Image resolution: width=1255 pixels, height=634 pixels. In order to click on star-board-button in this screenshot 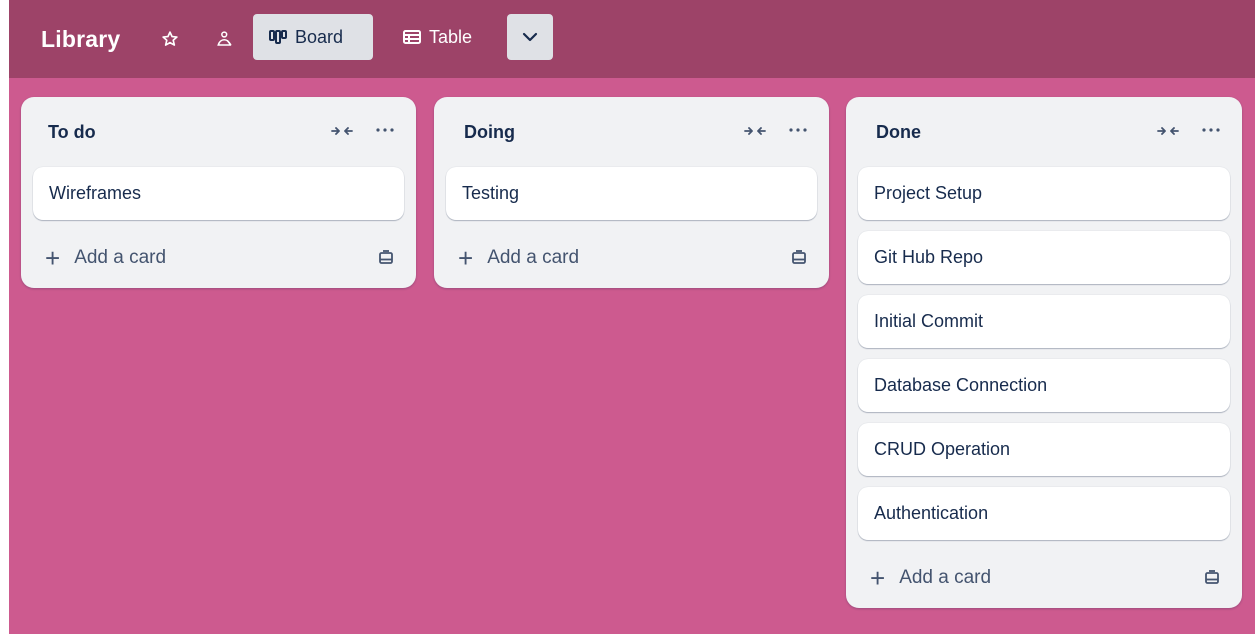, I will do `click(170, 39)`.